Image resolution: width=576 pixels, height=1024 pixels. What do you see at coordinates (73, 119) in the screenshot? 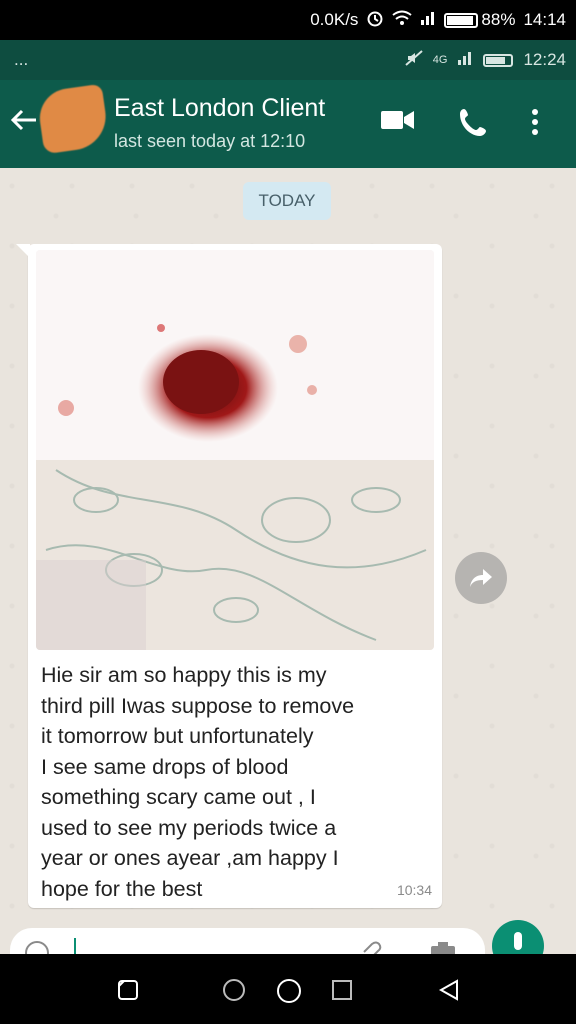
I see `avatar` at bounding box center [73, 119].